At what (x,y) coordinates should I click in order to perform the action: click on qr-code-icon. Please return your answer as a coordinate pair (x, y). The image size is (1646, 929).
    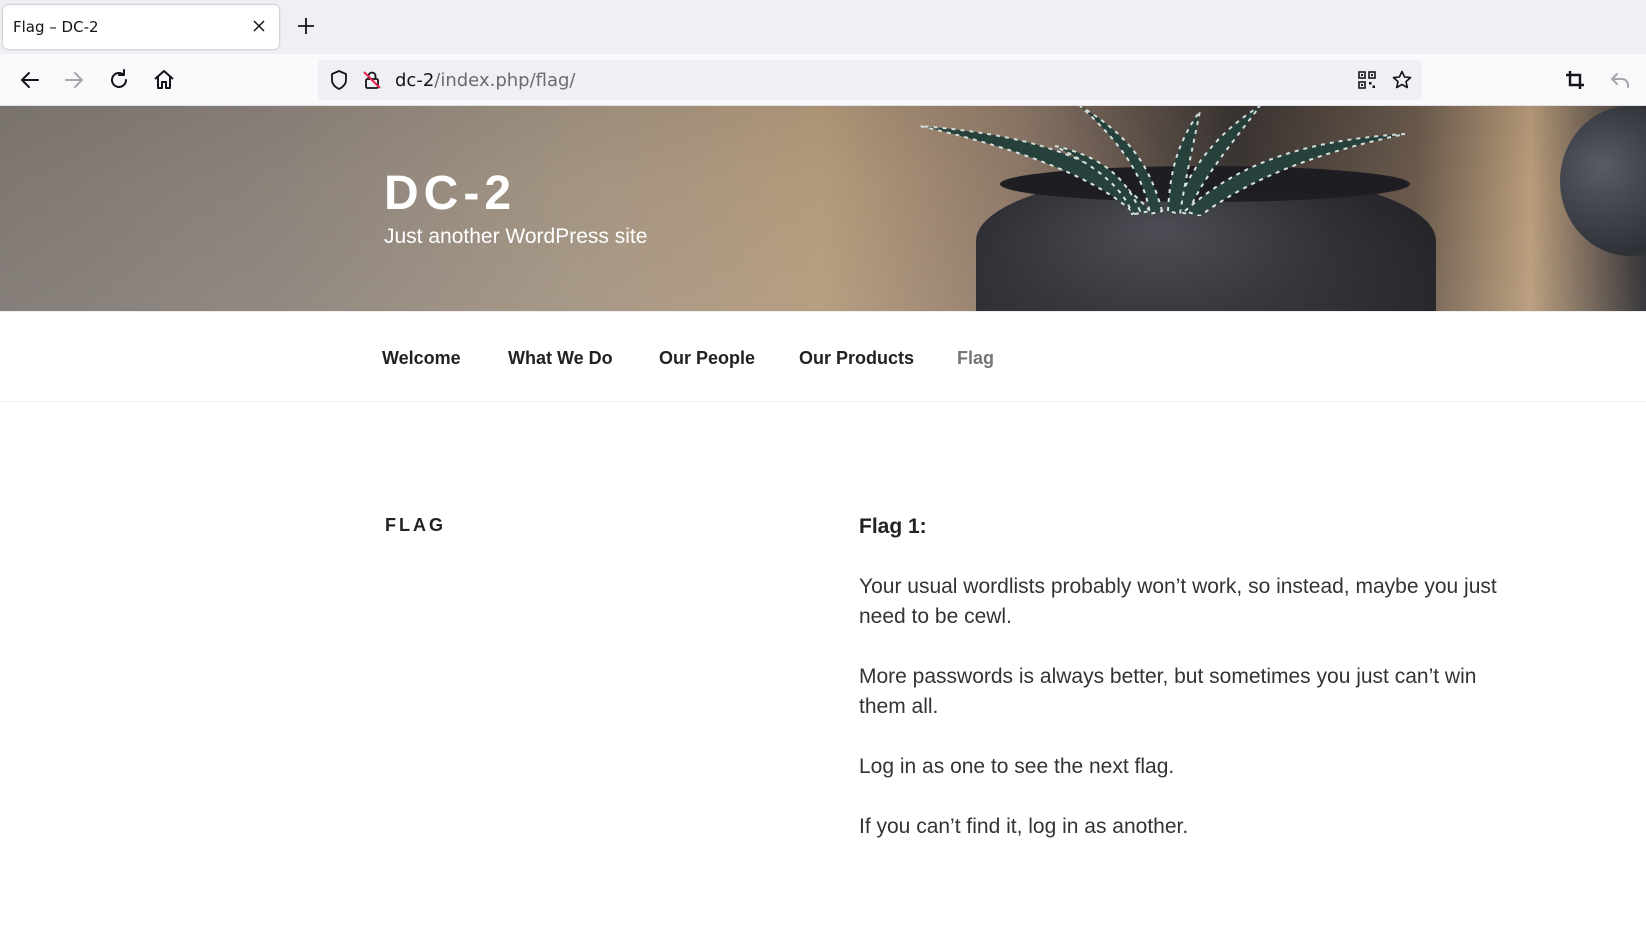
    Looking at the image, I should click on (1367, 80).